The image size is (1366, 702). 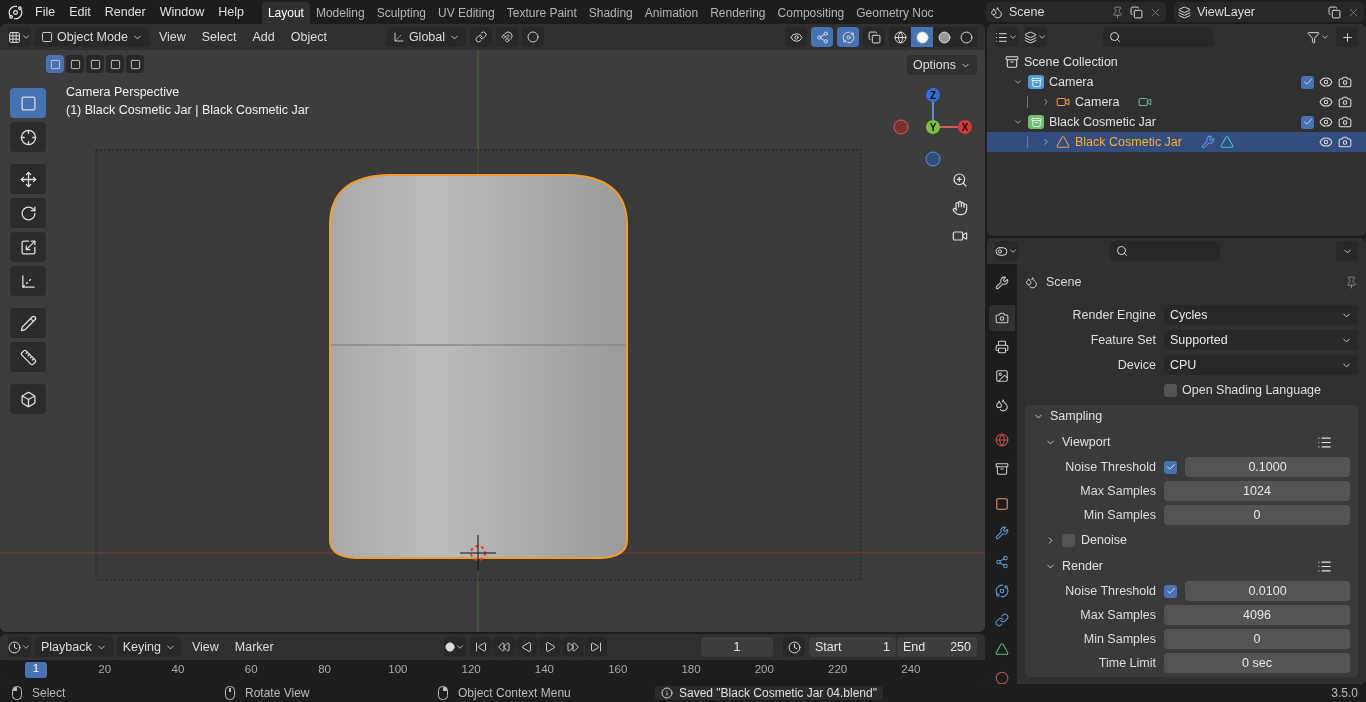 I want to click on pivot-button, so click(x=481, y=37).